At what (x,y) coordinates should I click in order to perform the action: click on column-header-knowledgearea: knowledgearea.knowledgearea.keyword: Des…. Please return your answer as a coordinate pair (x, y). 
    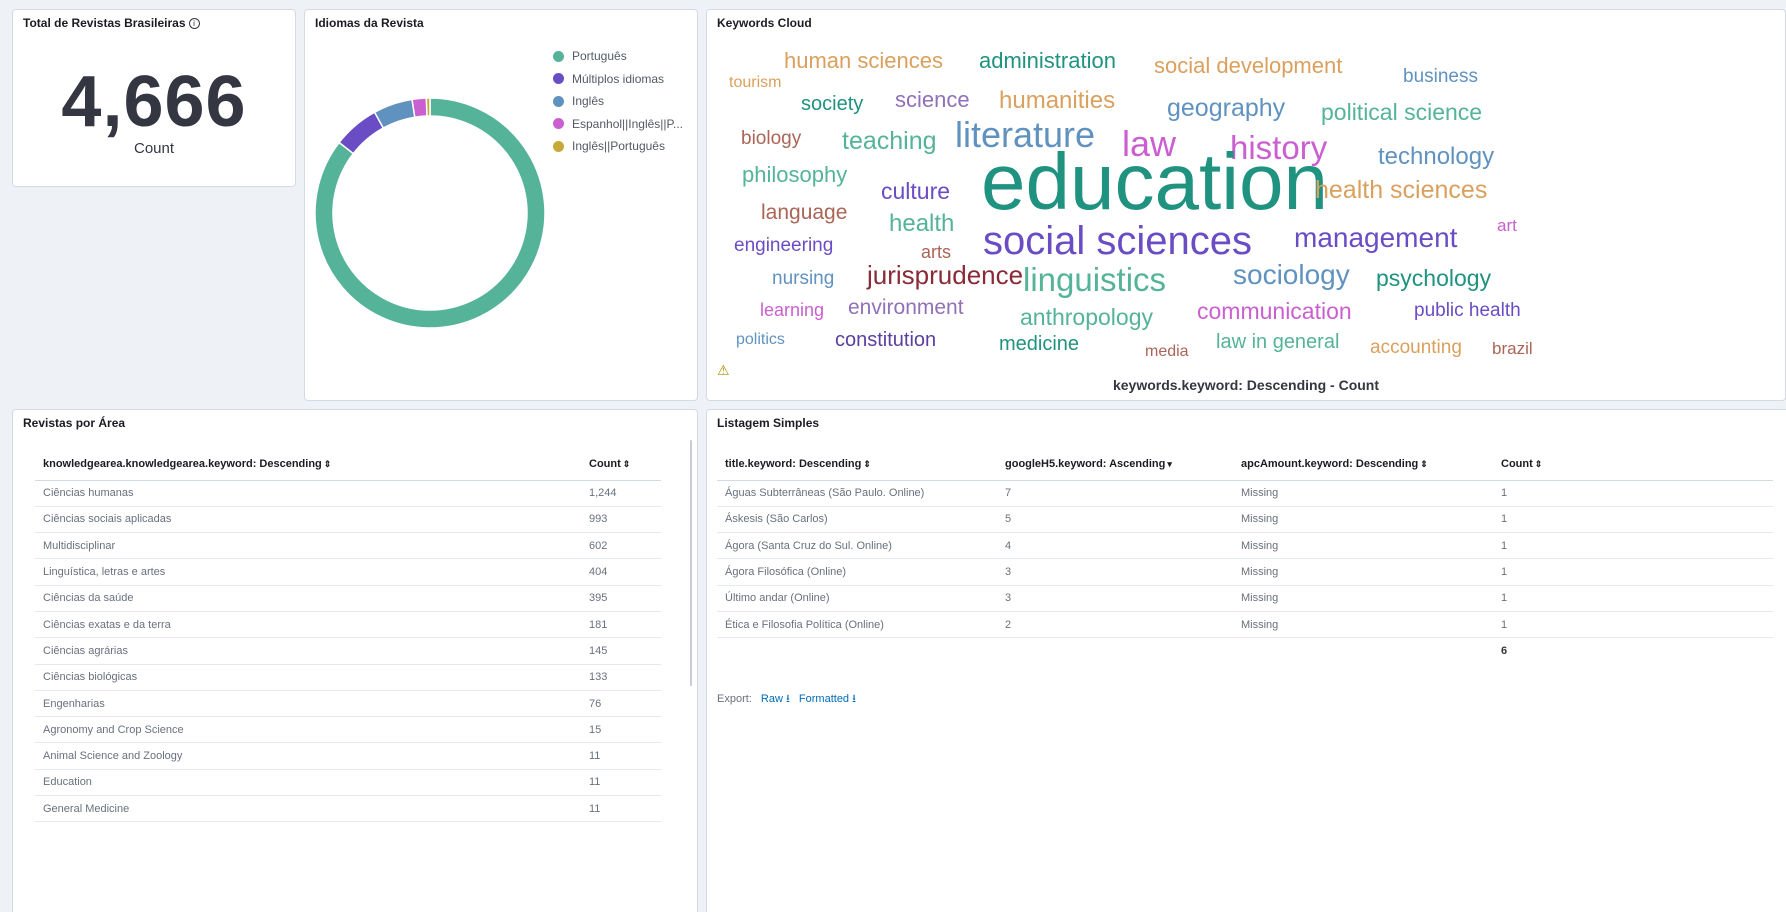
    Looking at the image, I should click on (308, 464).